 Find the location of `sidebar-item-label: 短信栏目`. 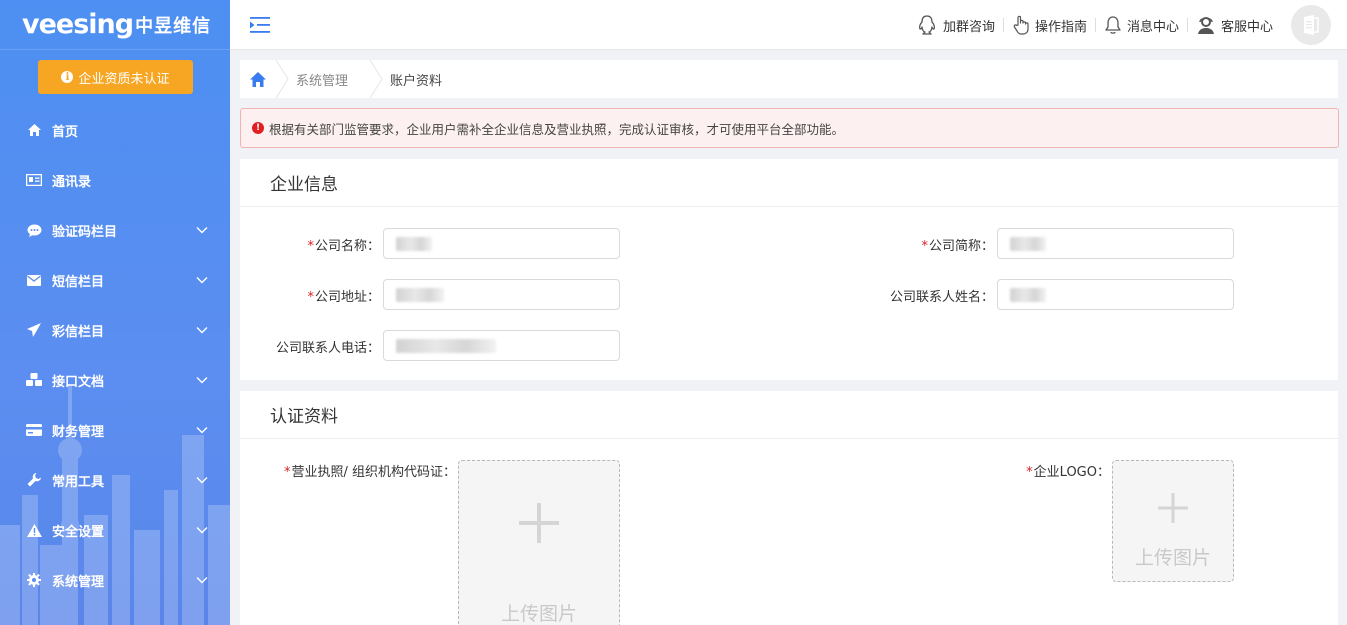

sidebar-item-label: 短信栏目 is located at coordinates (78, 282).